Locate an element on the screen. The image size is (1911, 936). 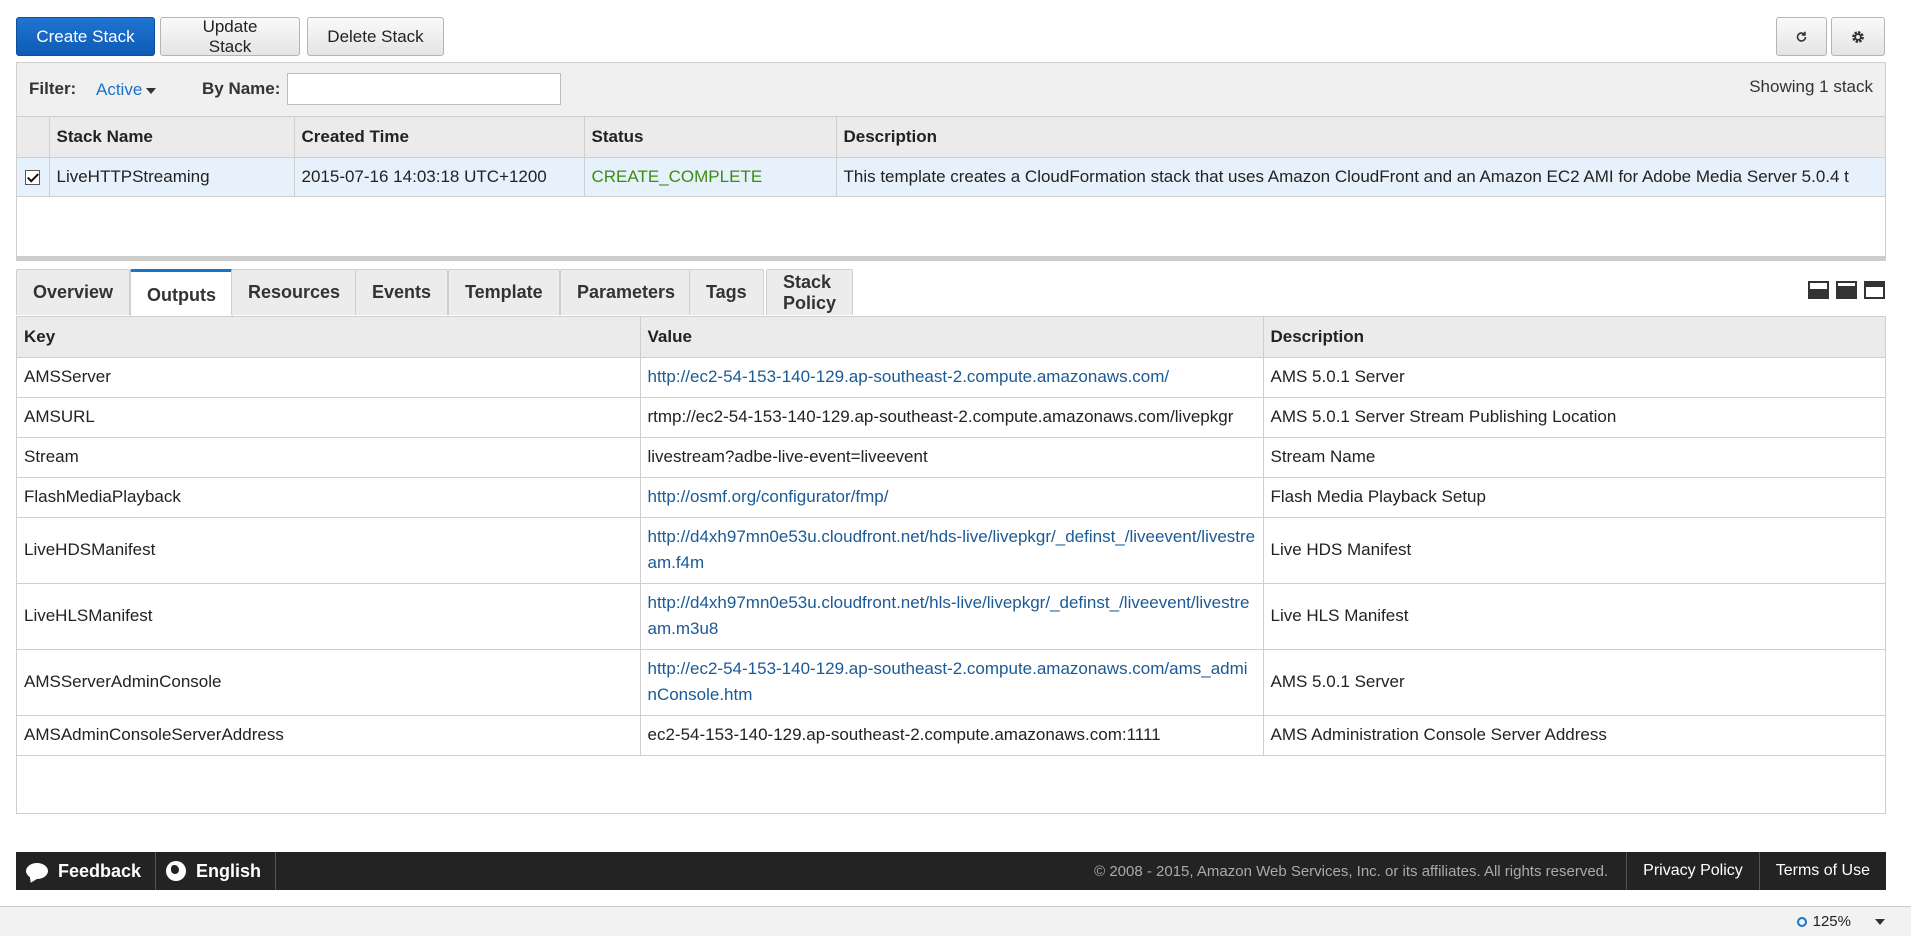
zoom-control: 125% is located at coordinates (1840, 921).